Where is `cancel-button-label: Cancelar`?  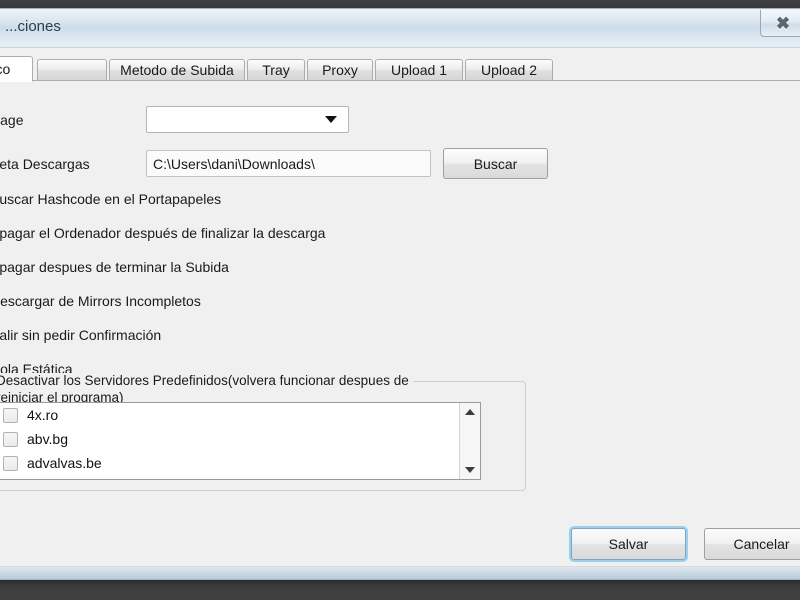
cancel-button-label: Cancelar is located at coordinates (761, 544).